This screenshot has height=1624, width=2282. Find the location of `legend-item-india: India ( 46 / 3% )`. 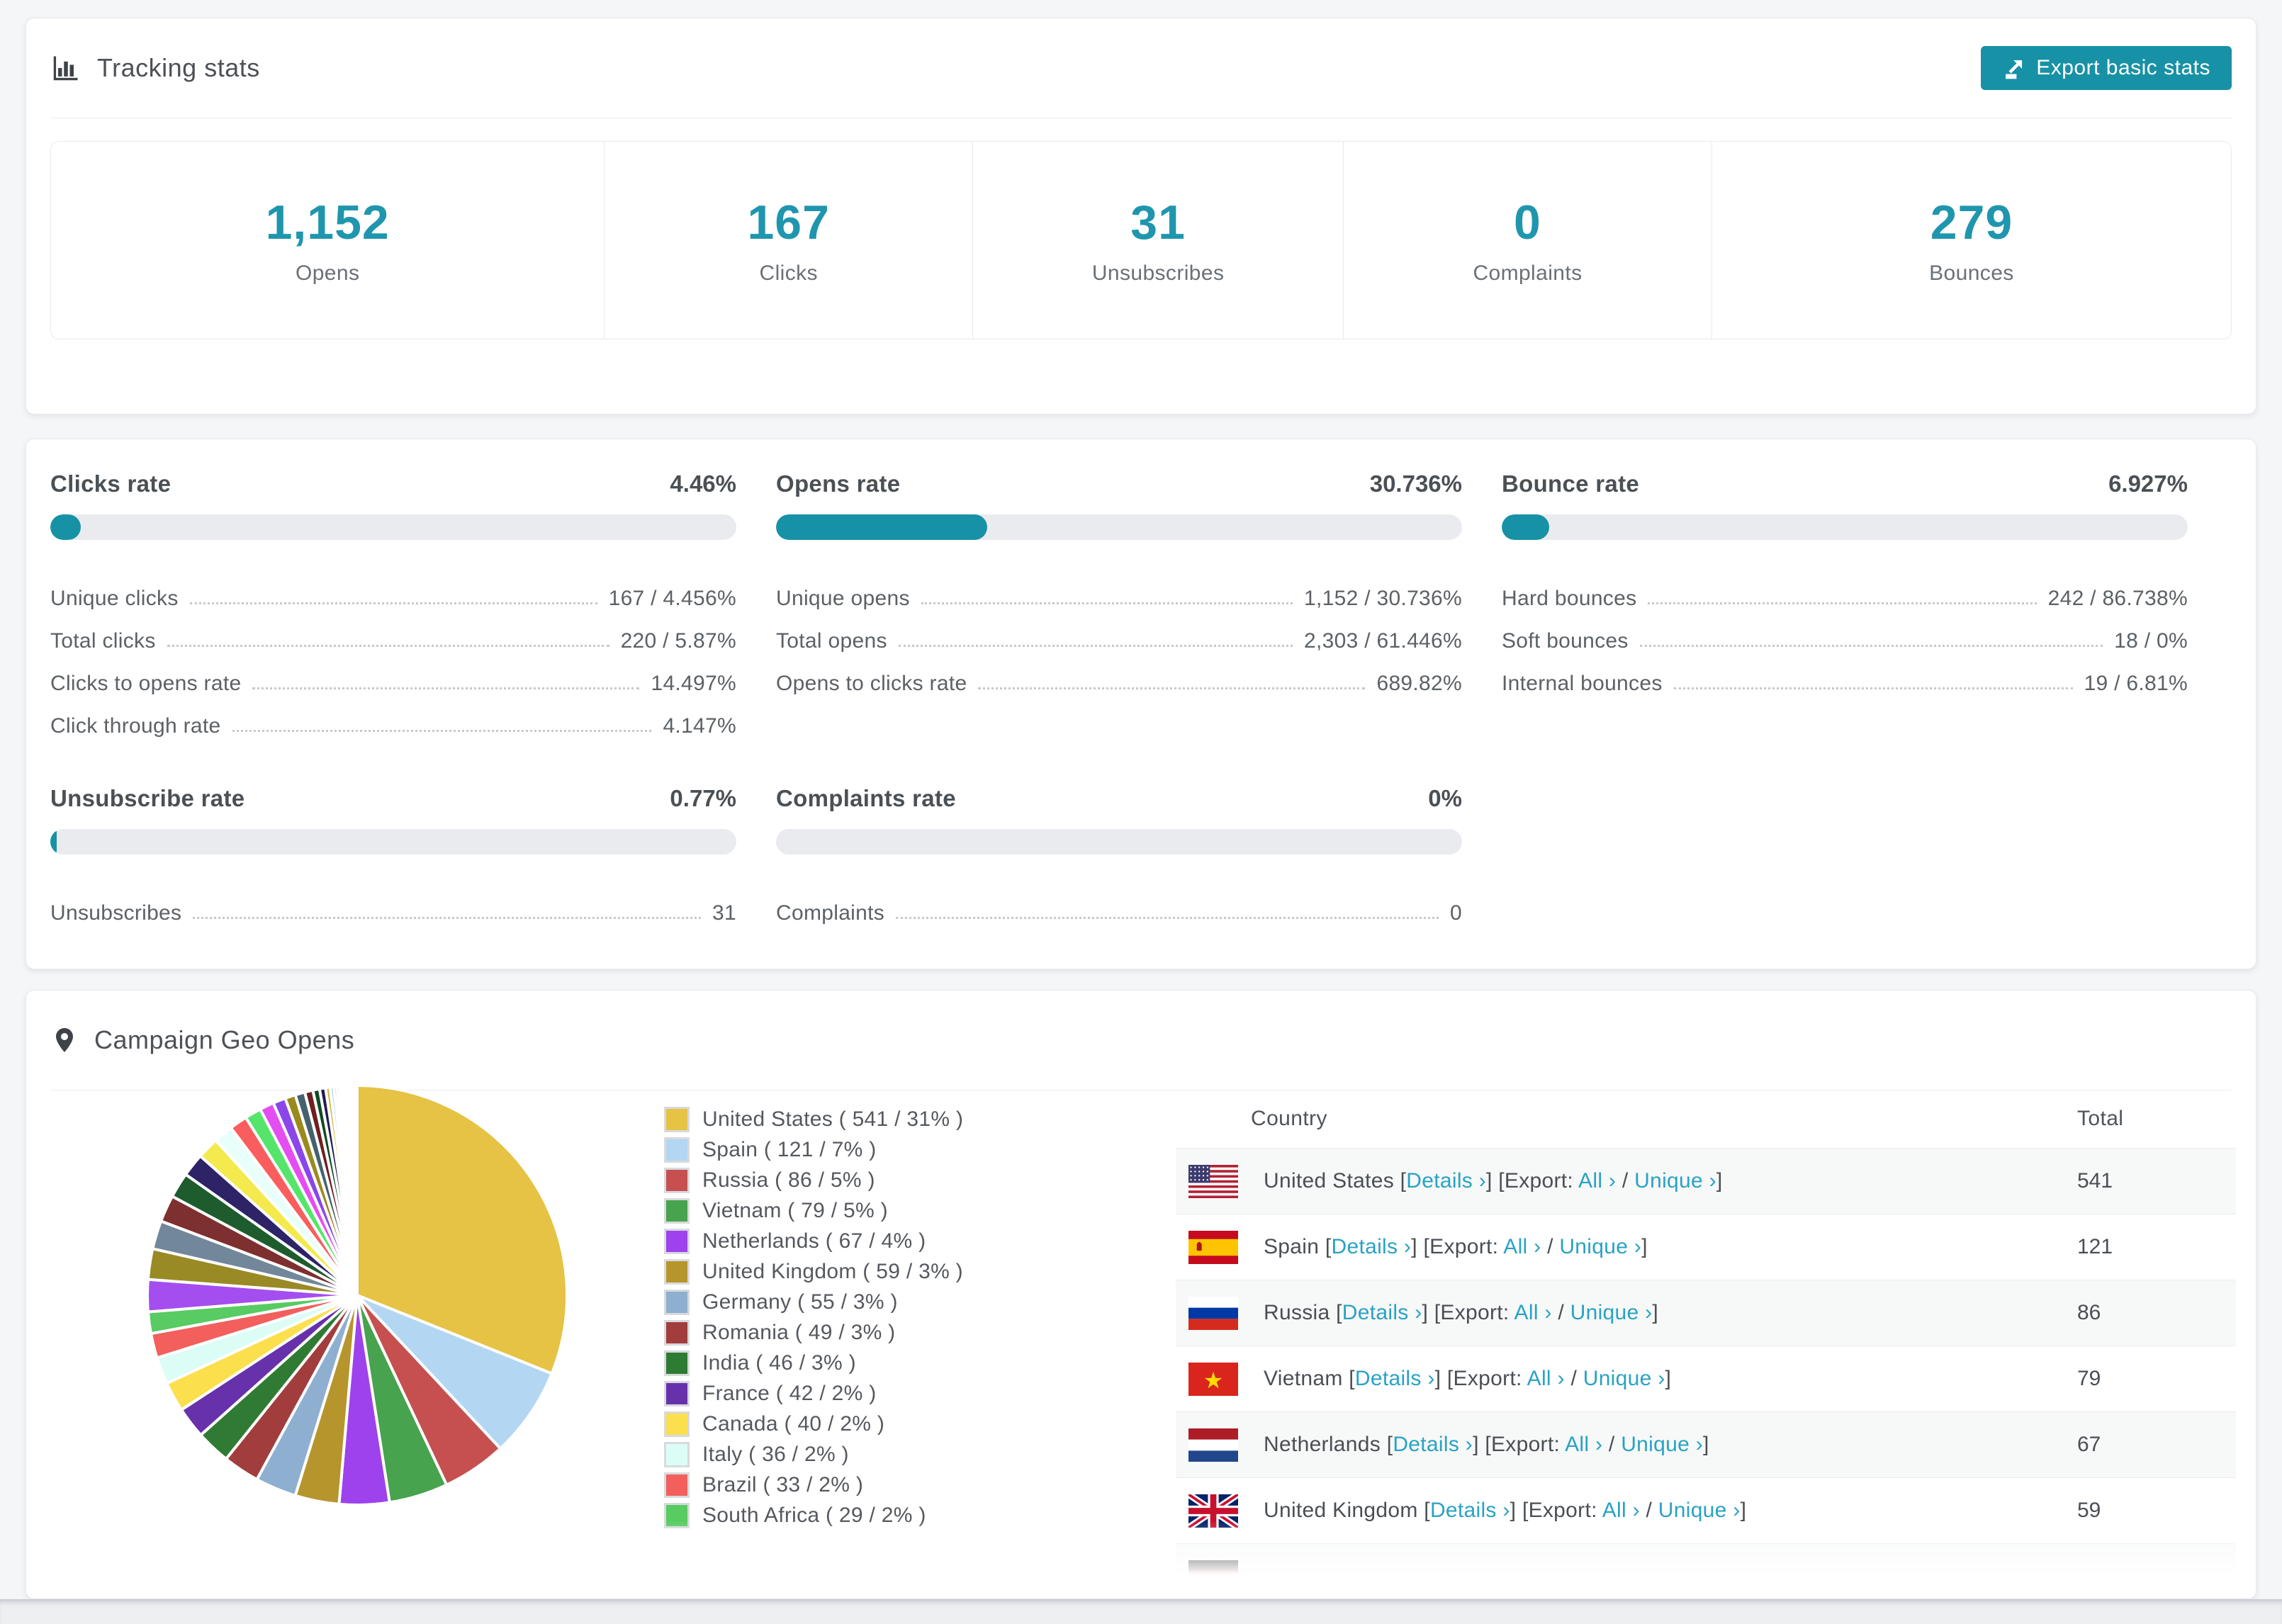

legend-item-india: India ( 46 / 3% ) is located at coordinates (813, 1363).